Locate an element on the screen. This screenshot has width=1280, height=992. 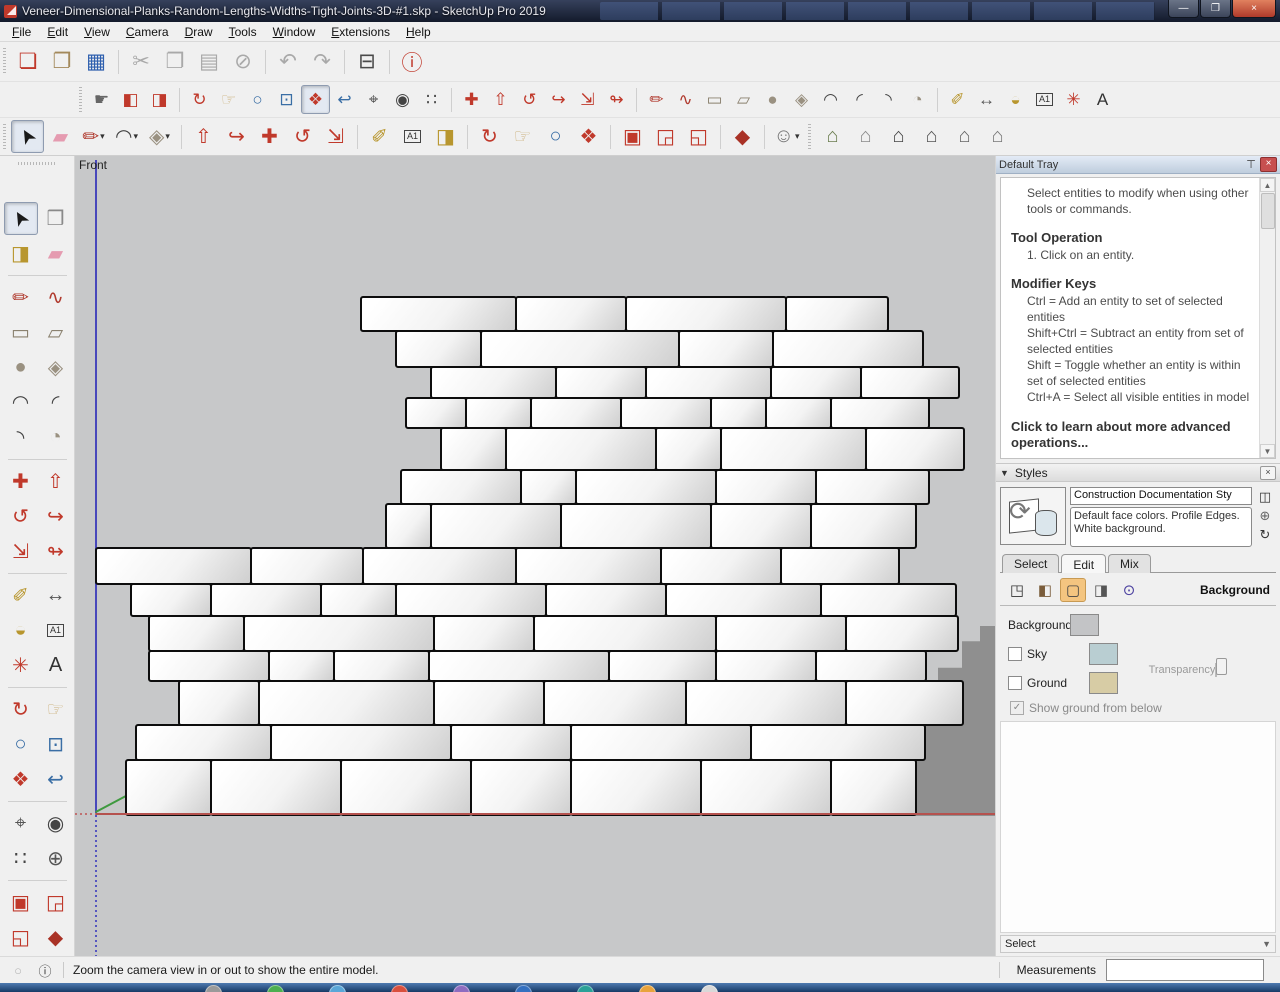
info-icon: ⓘ is located at coordinates (45, 970).